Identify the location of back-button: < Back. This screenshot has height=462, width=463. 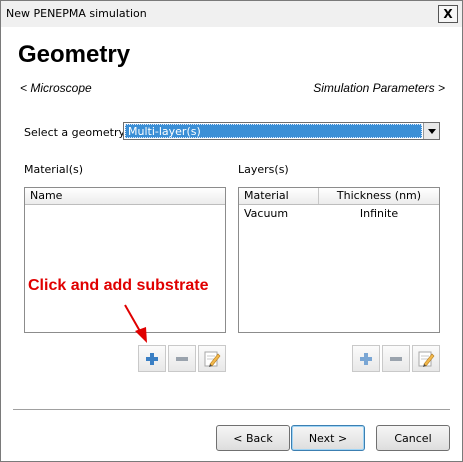
(253, 438).